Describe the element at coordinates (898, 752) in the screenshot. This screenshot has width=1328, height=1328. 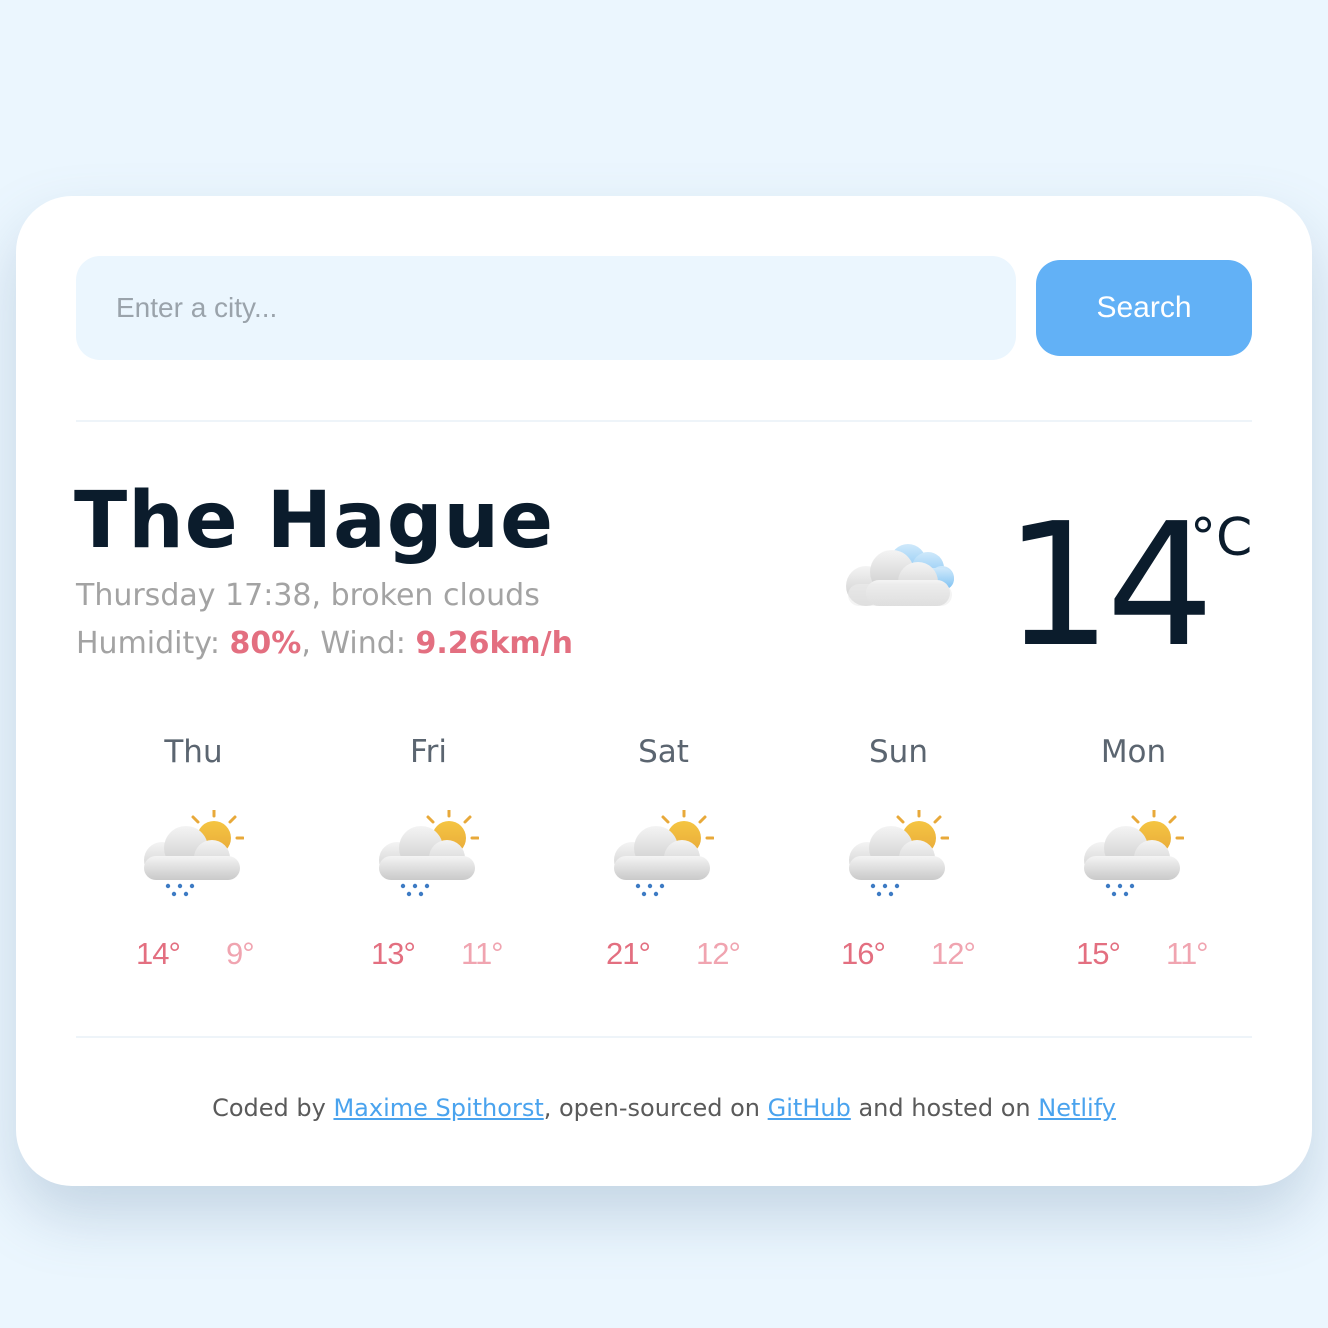
I see `forecast-day-name: Sun` at that location.